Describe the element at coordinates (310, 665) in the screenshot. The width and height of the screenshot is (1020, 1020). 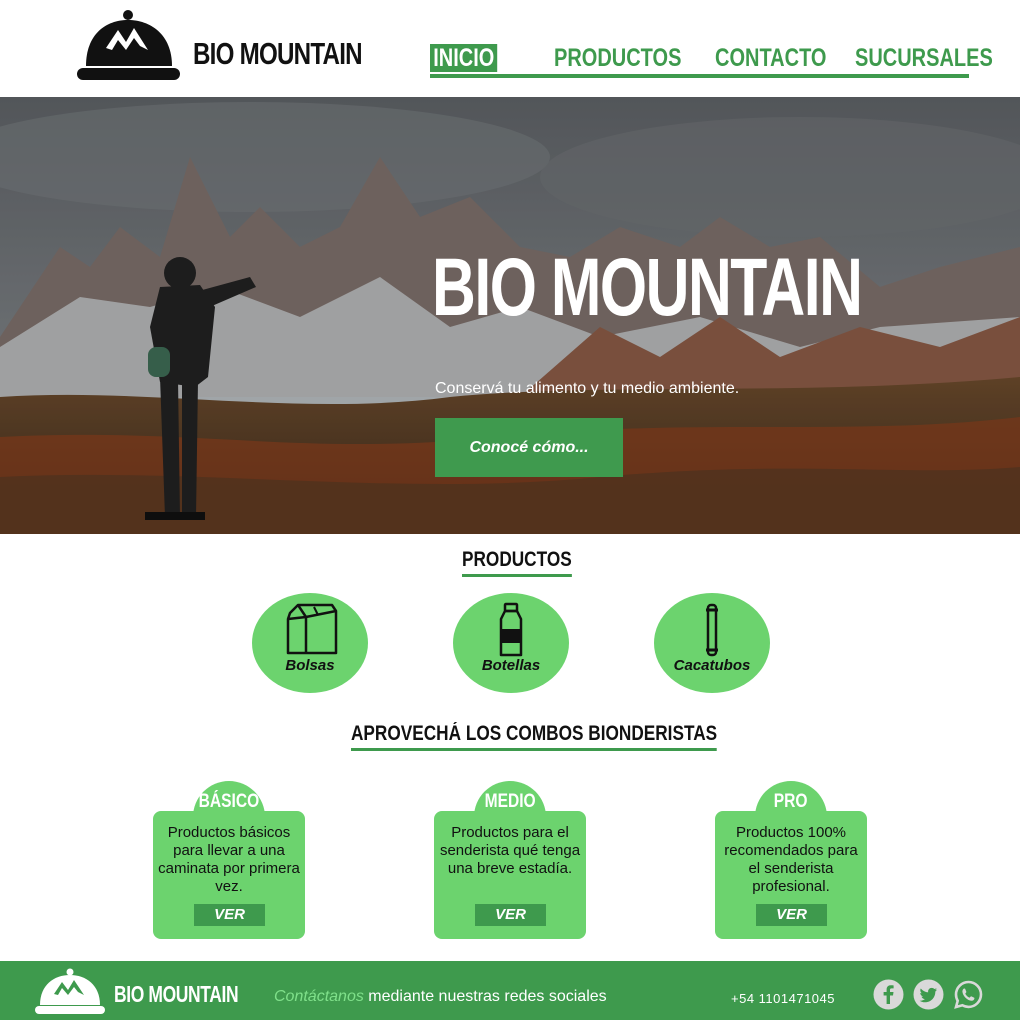
I see `product-label: Bolsas` at that location.